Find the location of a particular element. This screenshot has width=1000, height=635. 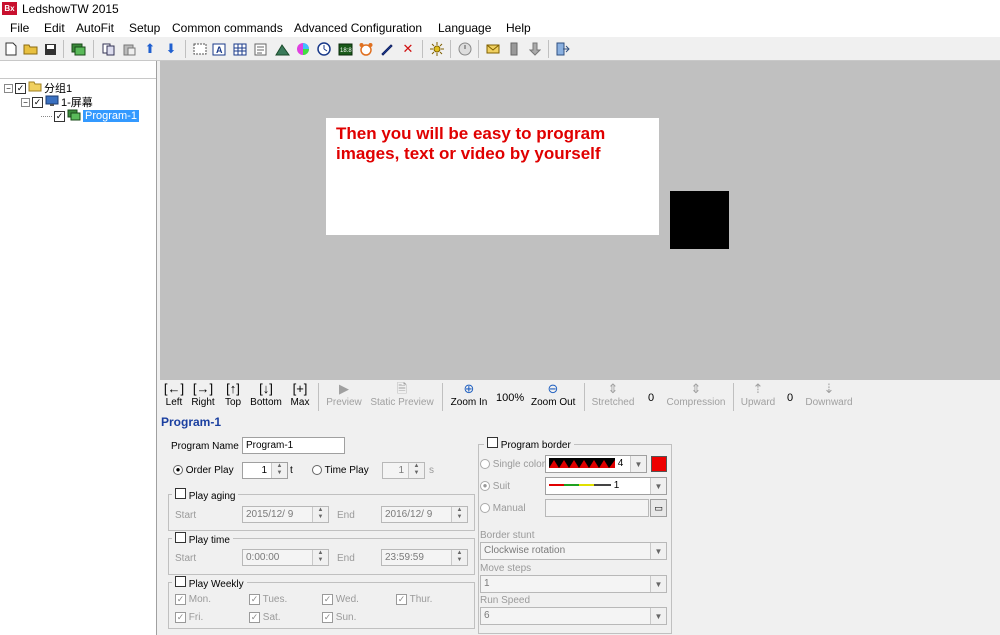

paste-icon is located at coordinates (129, 49).